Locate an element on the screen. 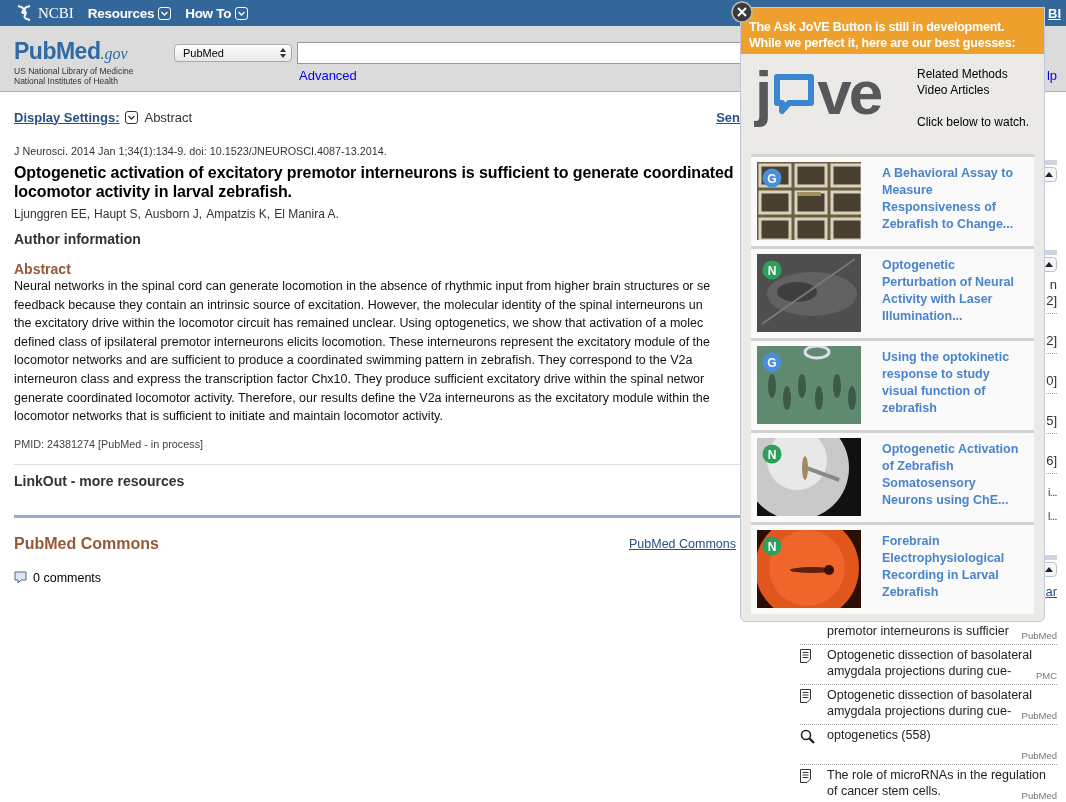  related-text: 6] is located at coordinates (1051, 461).